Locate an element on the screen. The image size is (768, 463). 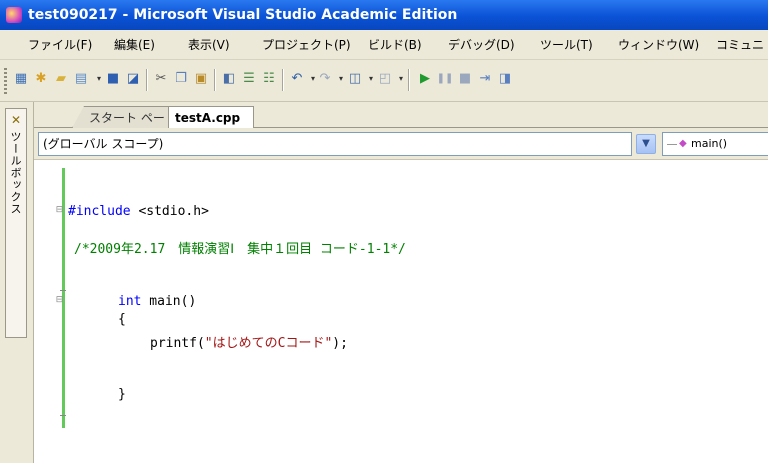
code-line-printf: printf("はじめてのCコード"); is located at coordinates (249, 341).